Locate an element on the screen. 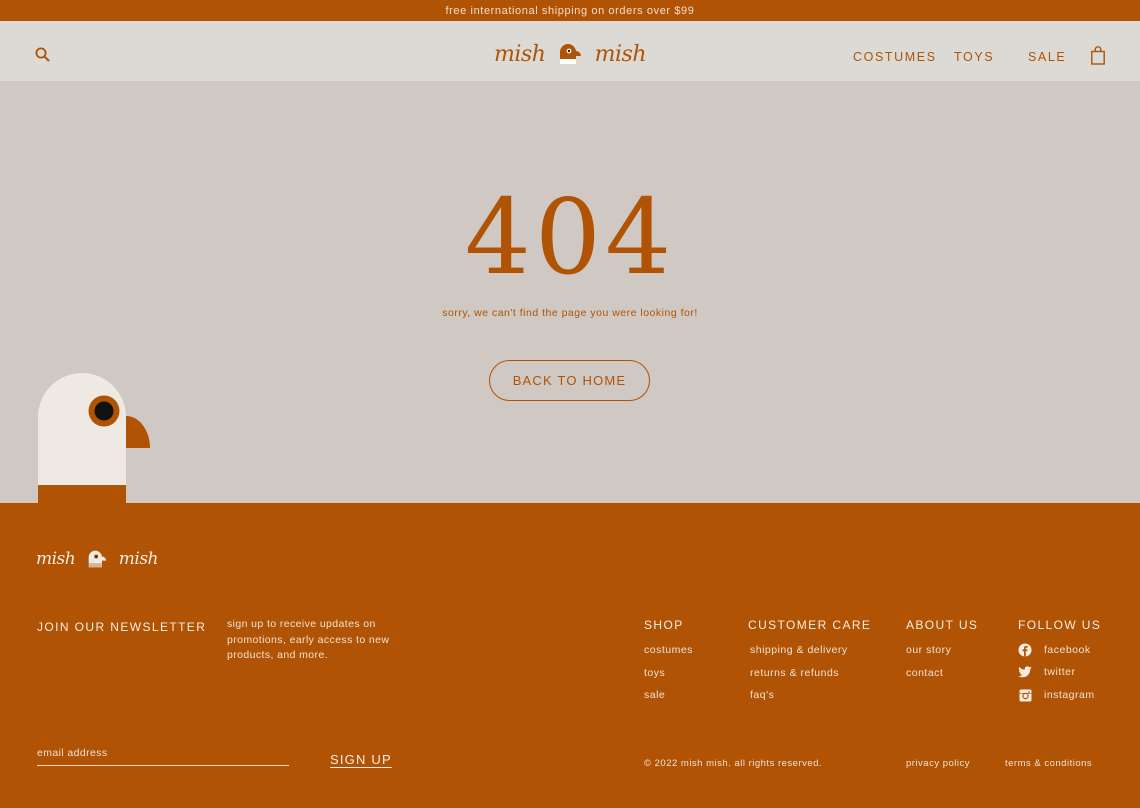 The width and height of the screenshot is (1140, 808). search-icon is located at coordinates (42, 54).